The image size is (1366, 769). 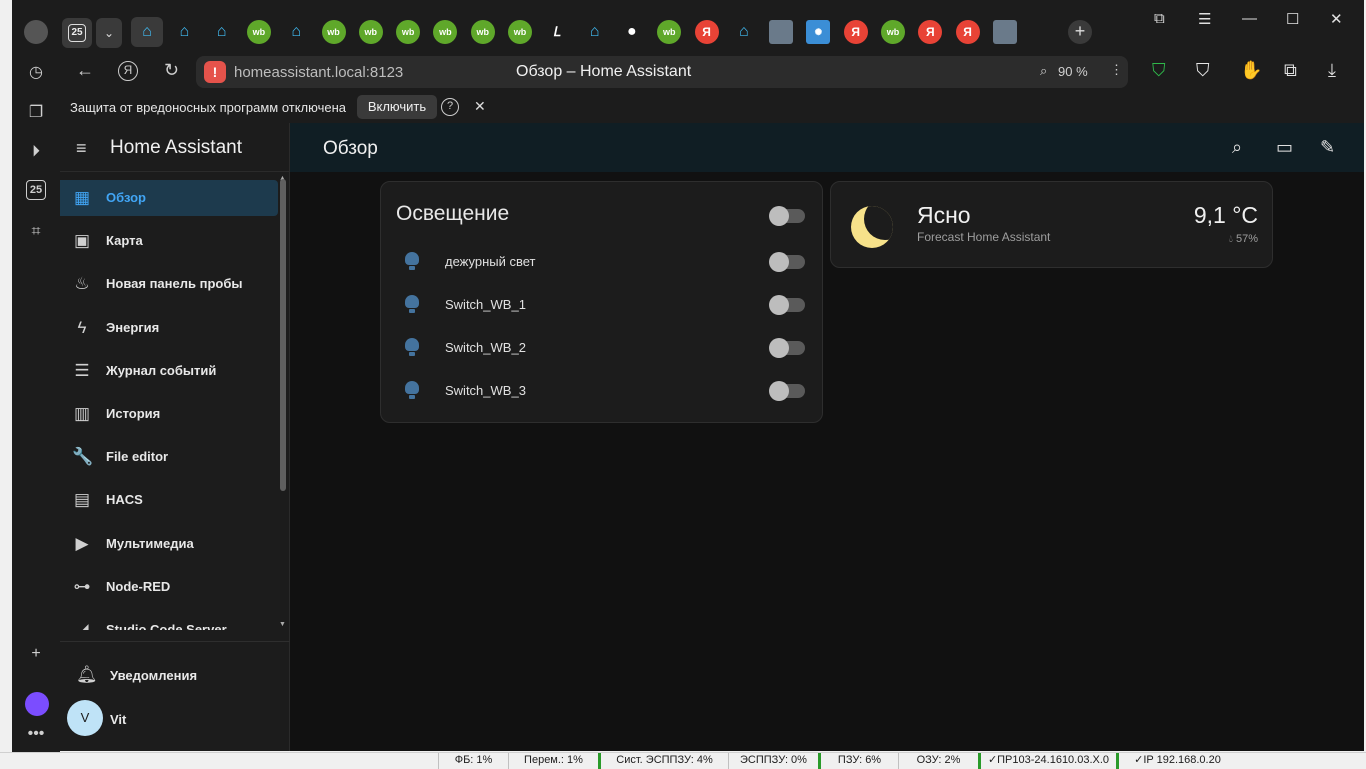 I want to click on yandex-logo-icon: Я, so click(x=128, y=71).